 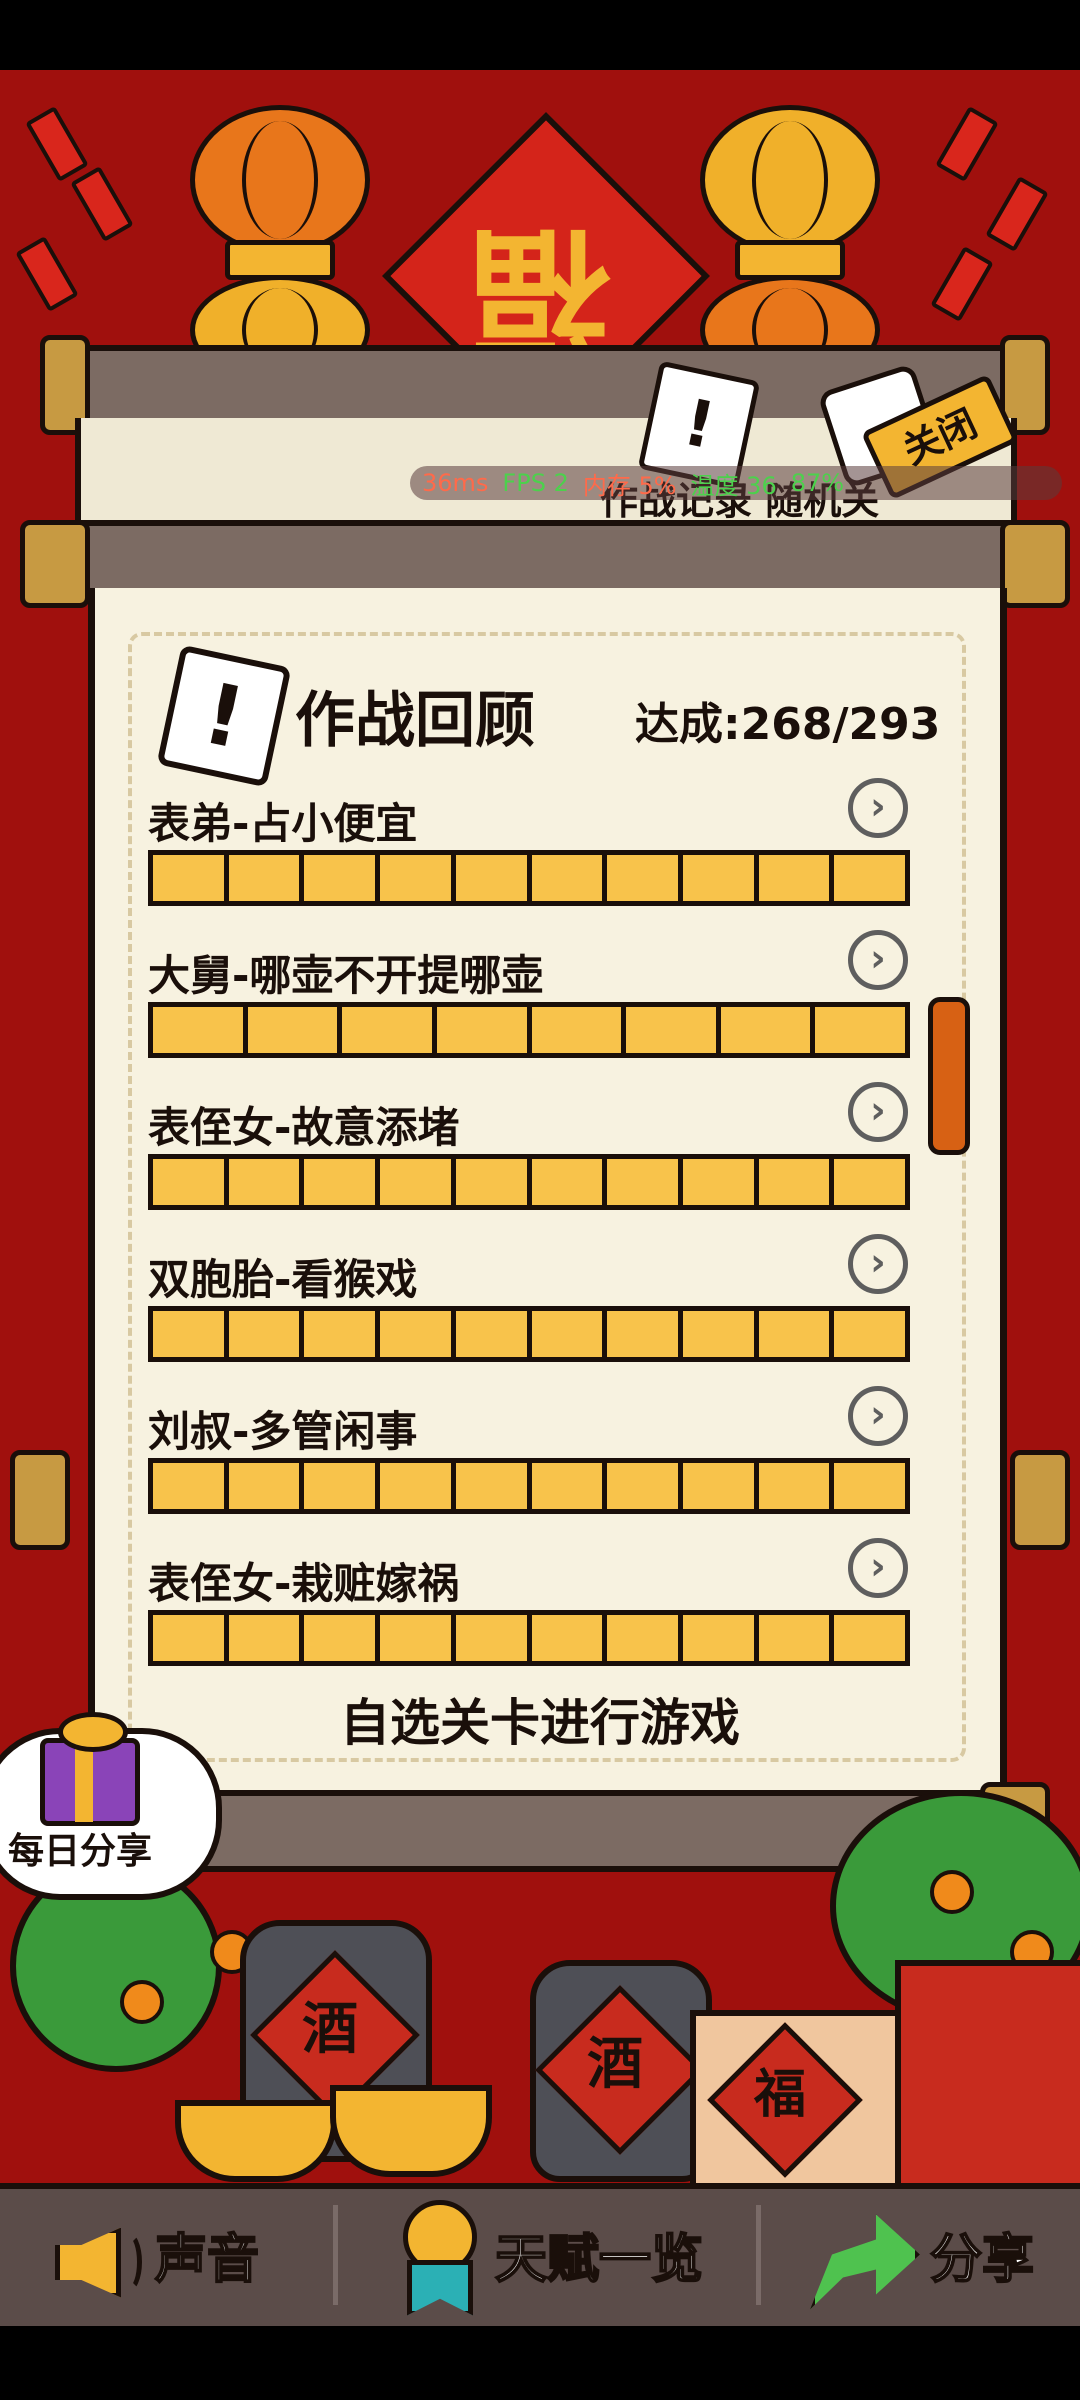 I want to click on sound-button: 声音, so click(x=157, y=2254).